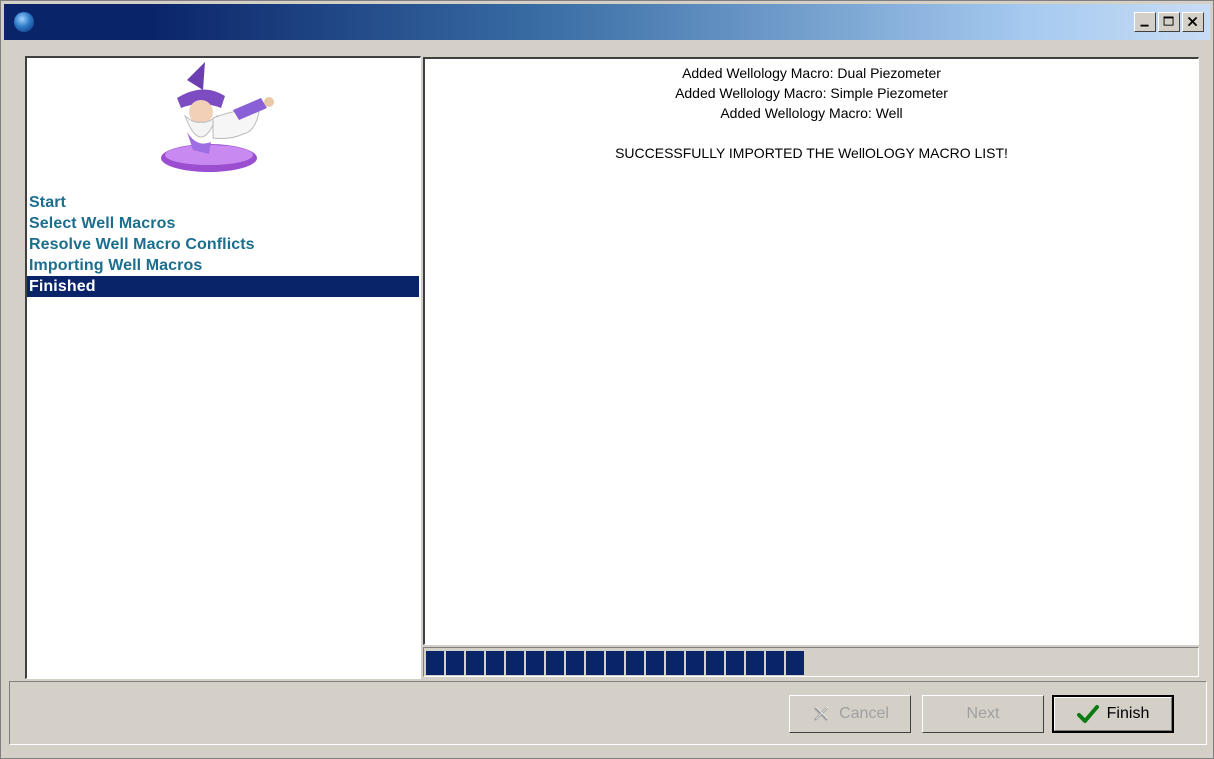 This screenshot has width=1214, height=759. I want to click on progress-fill, so click(615, 663).